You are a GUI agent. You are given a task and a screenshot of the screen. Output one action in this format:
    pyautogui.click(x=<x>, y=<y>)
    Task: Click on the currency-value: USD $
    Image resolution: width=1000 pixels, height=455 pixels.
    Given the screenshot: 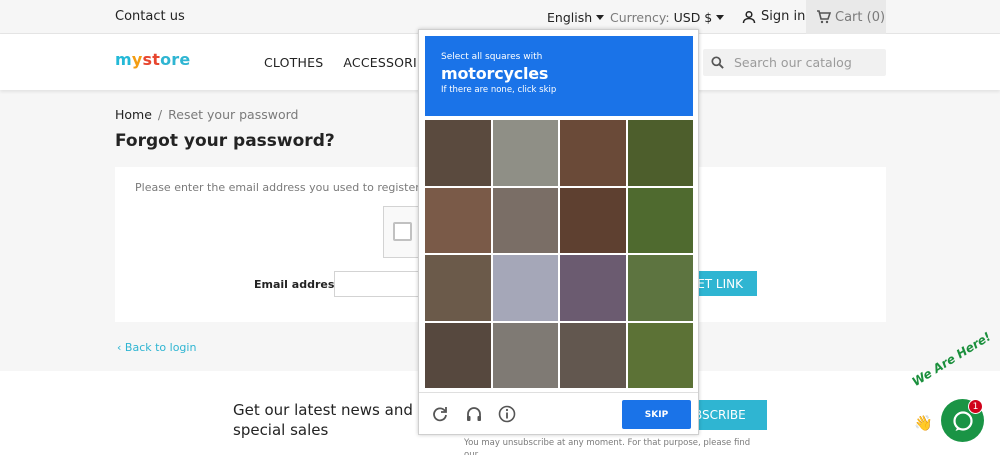 What is the action you would take?
    pyautogui.click(x=693, y=17)
    